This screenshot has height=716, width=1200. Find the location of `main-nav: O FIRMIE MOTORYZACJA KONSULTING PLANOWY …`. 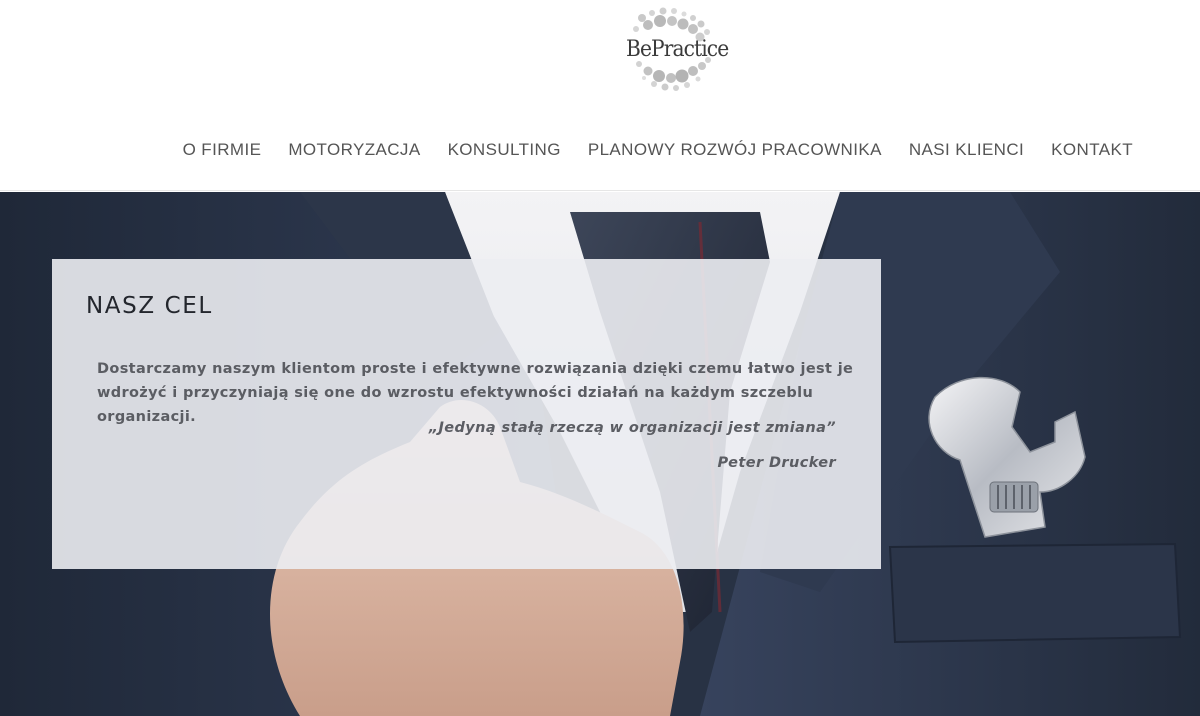

main-nav: O FIRMIE MOTORYZACJA KONSULTING PLANOWY … is located at coordinates (658, 150).